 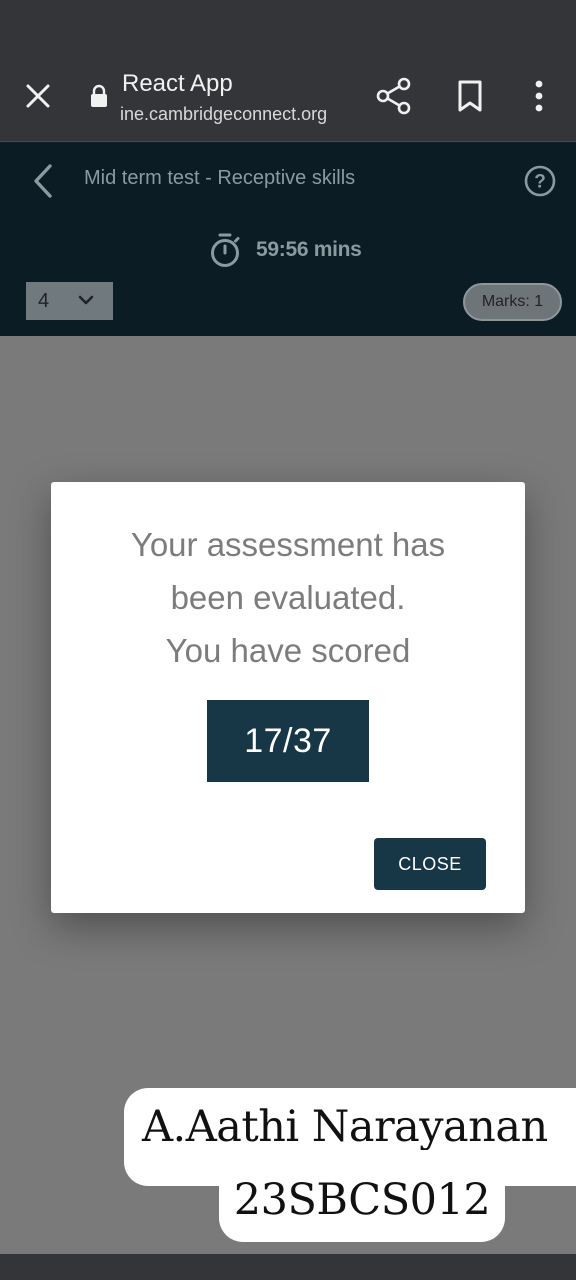 What do you see at coordinates (288, 741) in the screenshot?
I see `score-box: 17/37` at bounding box center [288, 741].